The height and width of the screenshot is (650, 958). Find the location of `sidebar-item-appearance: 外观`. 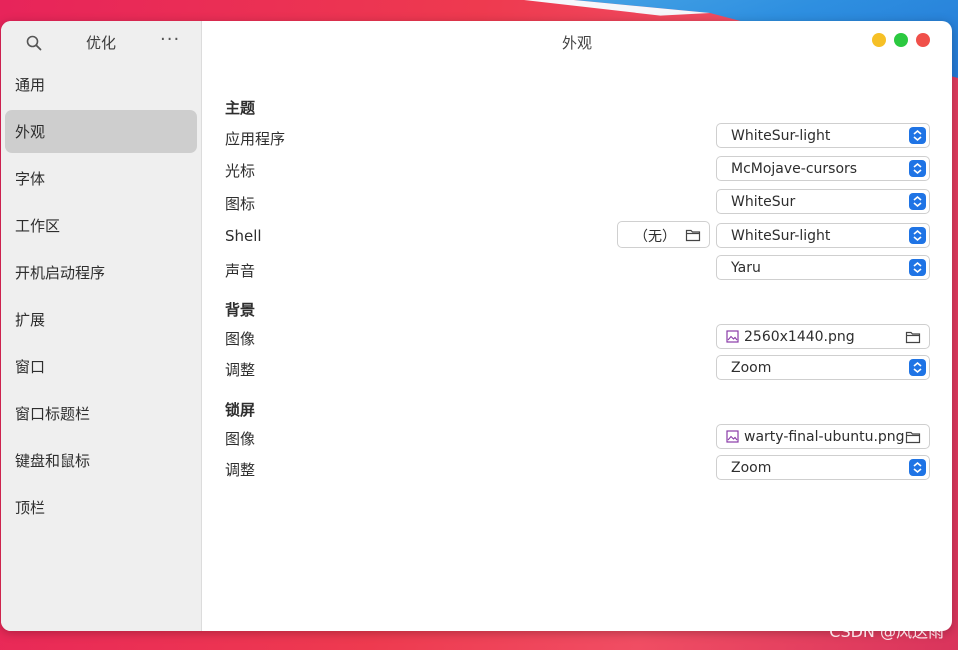

sidebar-item-appearance: 外观 is located at coordinates (101, 131).